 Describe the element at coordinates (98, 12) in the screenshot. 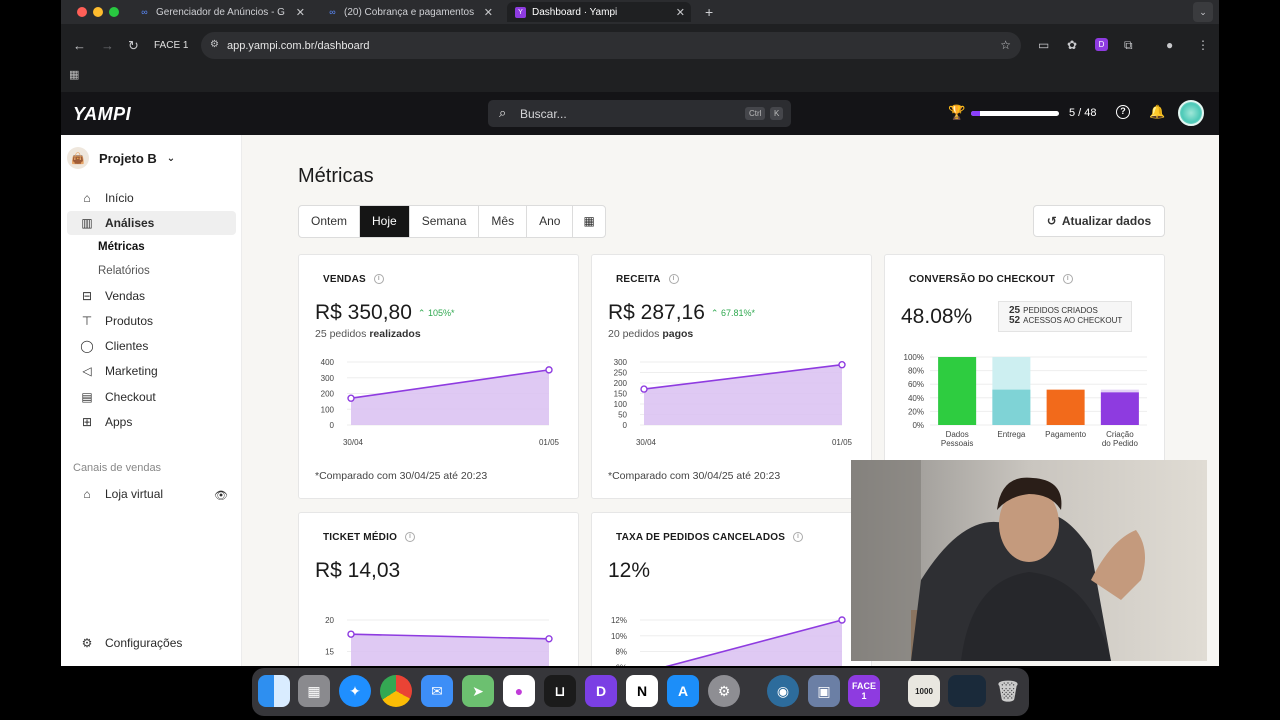

I see `minimize-window-button` at that location.